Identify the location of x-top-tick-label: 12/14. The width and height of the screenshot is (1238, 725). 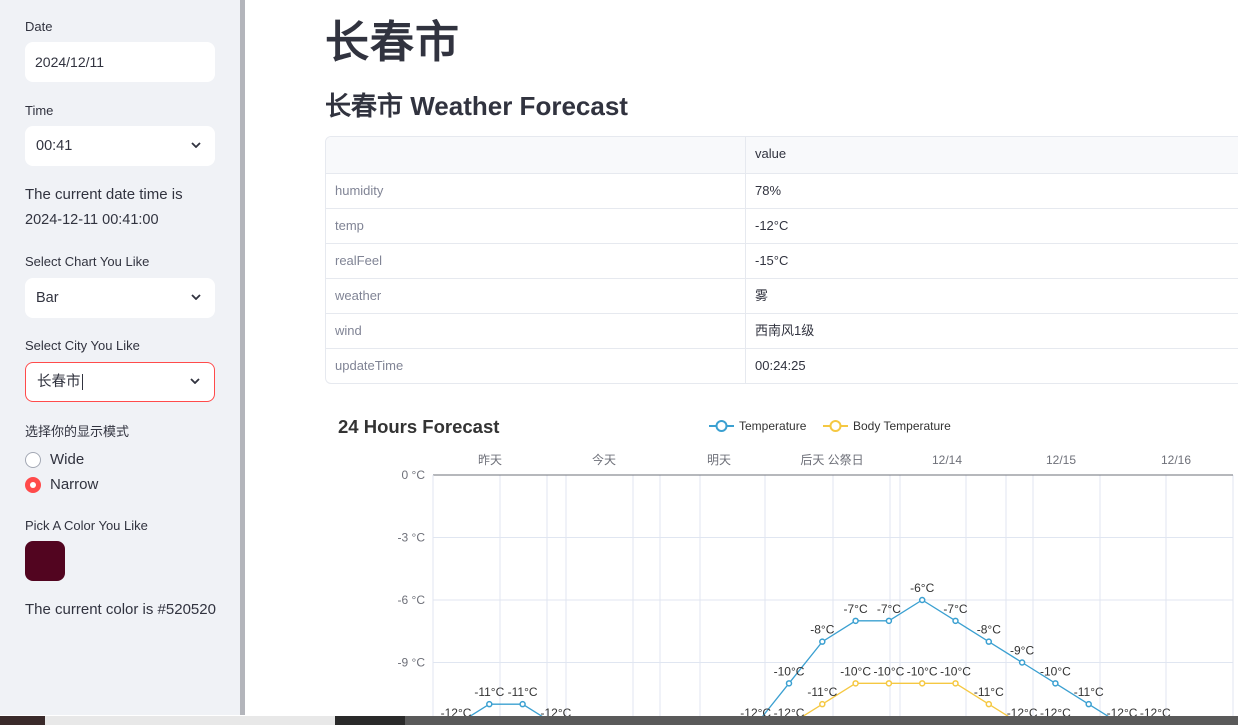
(947, 460).